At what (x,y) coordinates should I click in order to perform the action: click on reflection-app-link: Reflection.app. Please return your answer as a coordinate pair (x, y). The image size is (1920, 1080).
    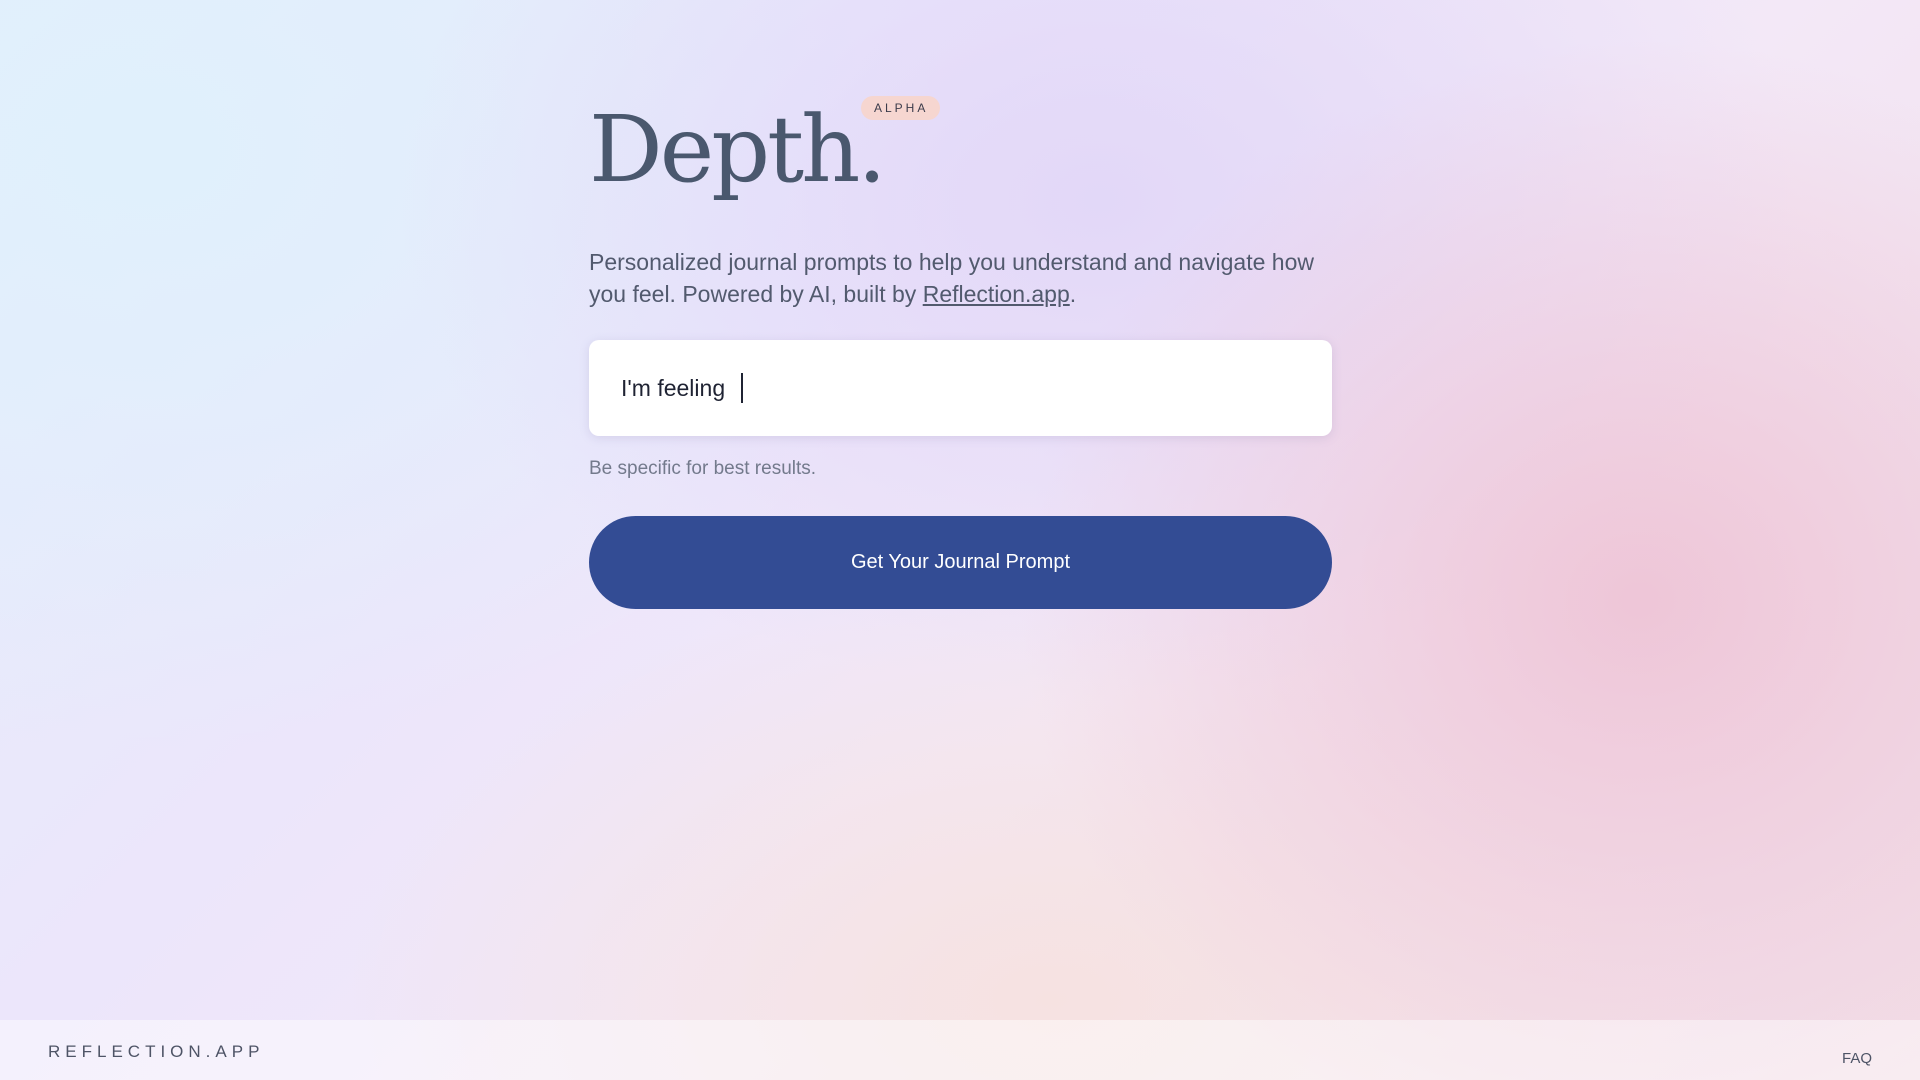
    Looking at the image, I should click on (996, 294).